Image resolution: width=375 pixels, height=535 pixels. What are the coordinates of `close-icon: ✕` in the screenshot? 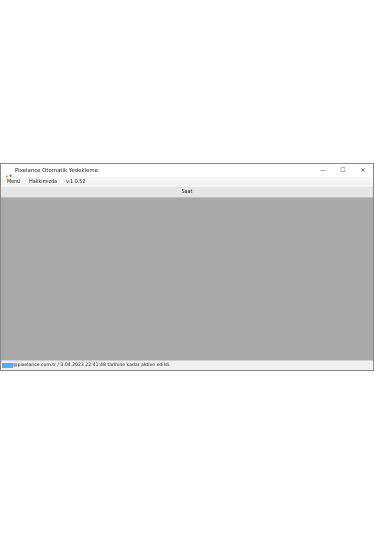 It's located at (363, 170).